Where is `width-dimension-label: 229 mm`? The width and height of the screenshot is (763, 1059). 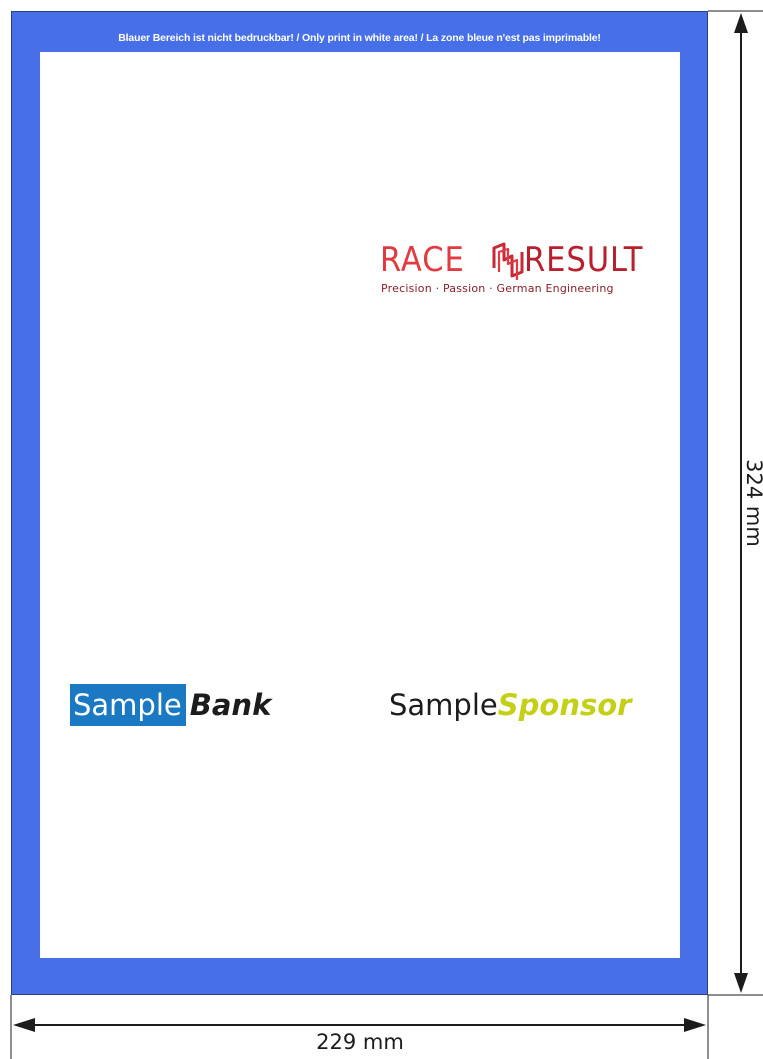 width-dimension-label: 229 mm is located at coordinates (360, 1042).